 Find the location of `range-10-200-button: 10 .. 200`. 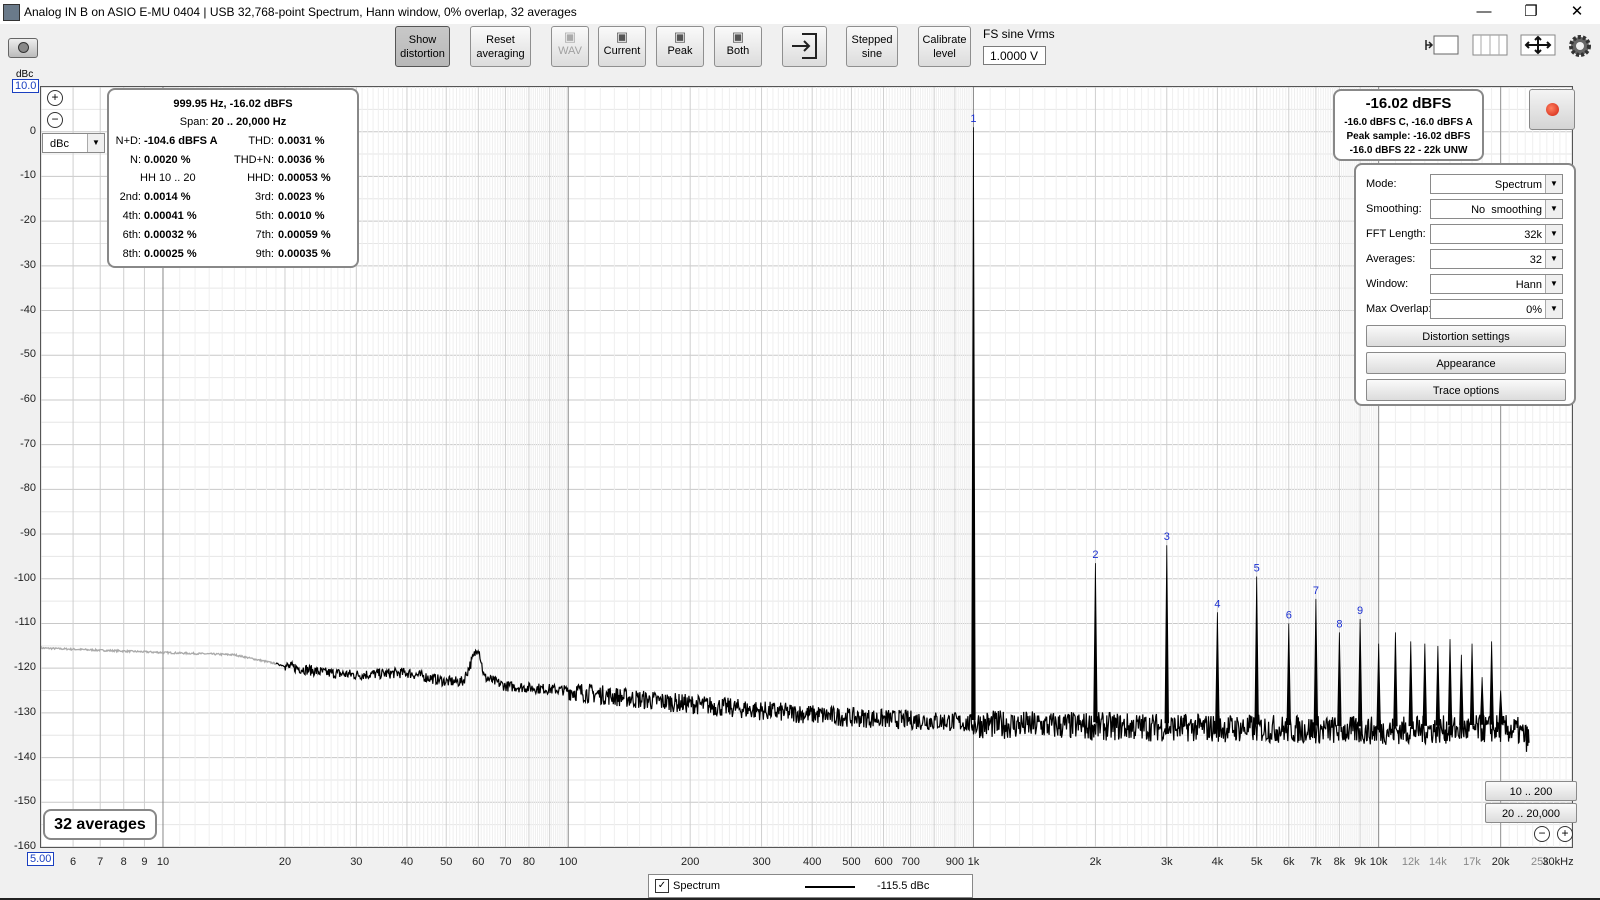

range-10-200-button: 10 .. 200 is located at coordinates (1531, 791).